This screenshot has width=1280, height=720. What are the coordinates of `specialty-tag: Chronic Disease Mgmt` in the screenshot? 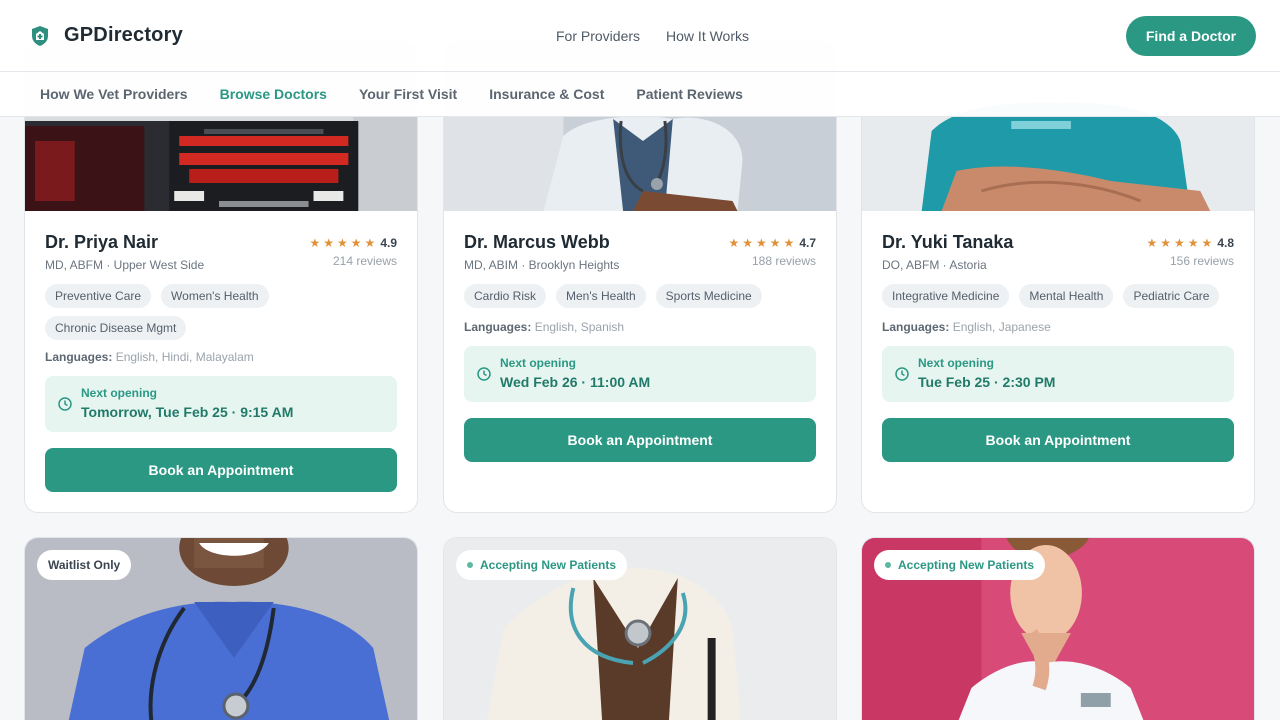 It's located at (116, 328).